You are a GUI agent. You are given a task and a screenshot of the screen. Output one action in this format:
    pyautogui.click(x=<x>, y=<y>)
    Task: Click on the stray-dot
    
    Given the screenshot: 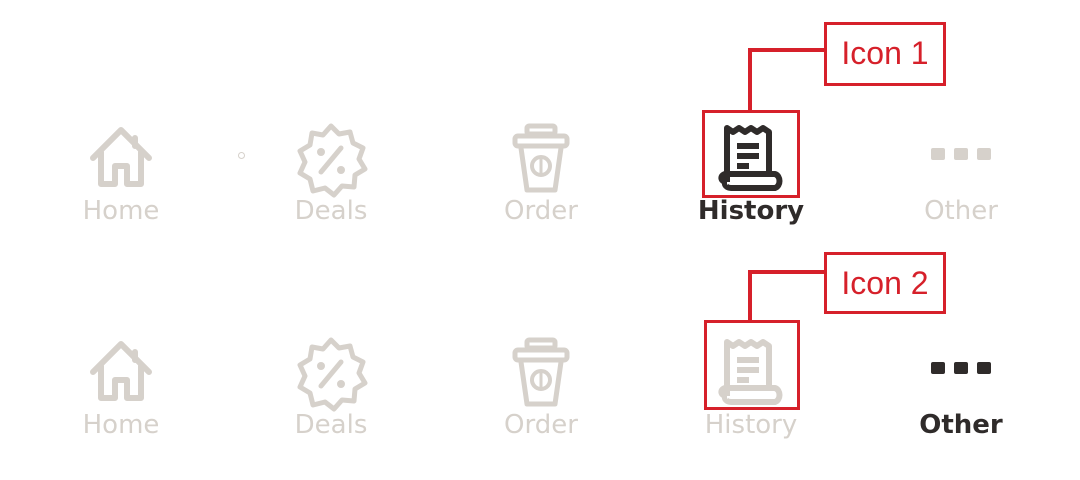 What is the action you would take?
    pyautogui.click(x=241, y=155)
    